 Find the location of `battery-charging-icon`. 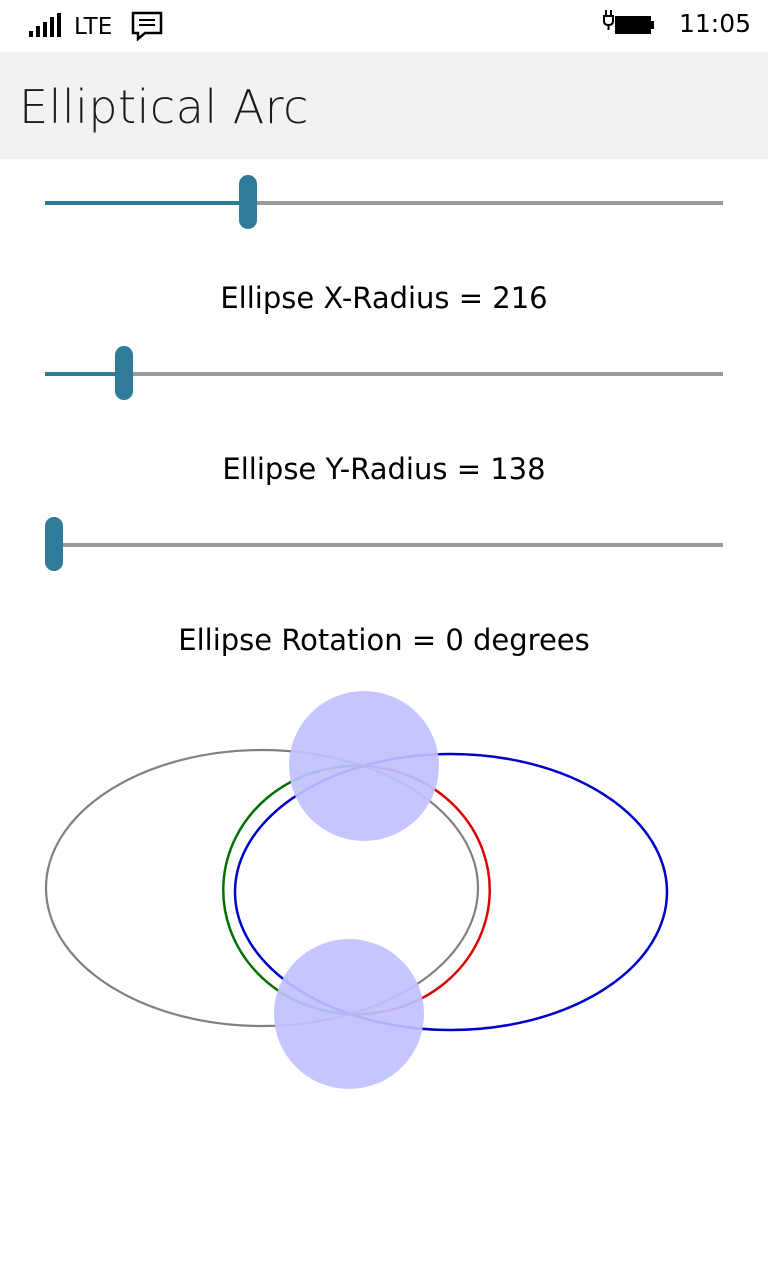

battery-charging-icon is located at coordinates (628, 22).